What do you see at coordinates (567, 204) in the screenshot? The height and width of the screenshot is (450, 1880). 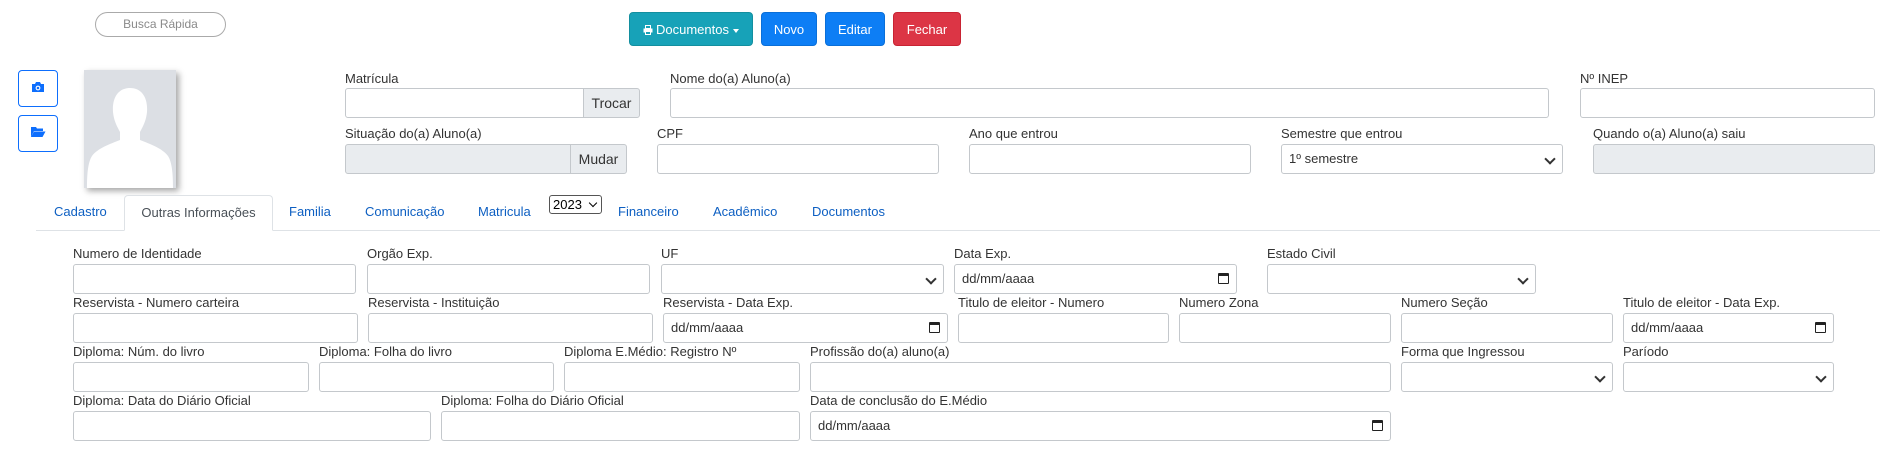 I see `year-value: 2023` at bounding box center [567, 204].